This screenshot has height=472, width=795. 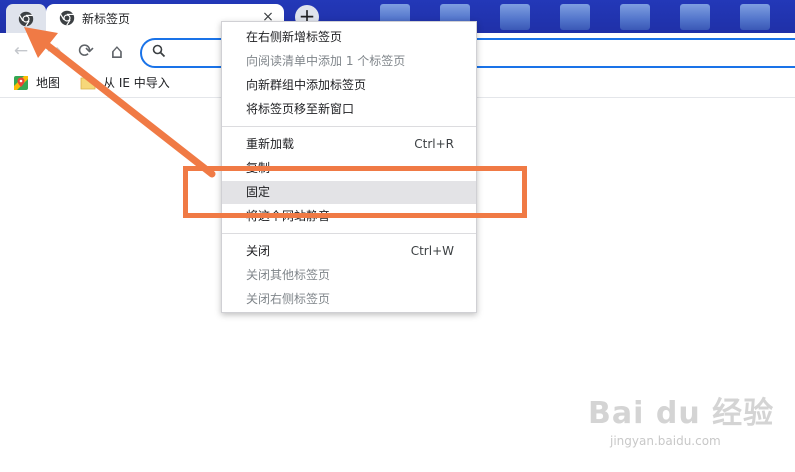 What do you see at coordinates (21, 82) in the screenshot?
I see `maps-icon` at bounding box center [21, 82].